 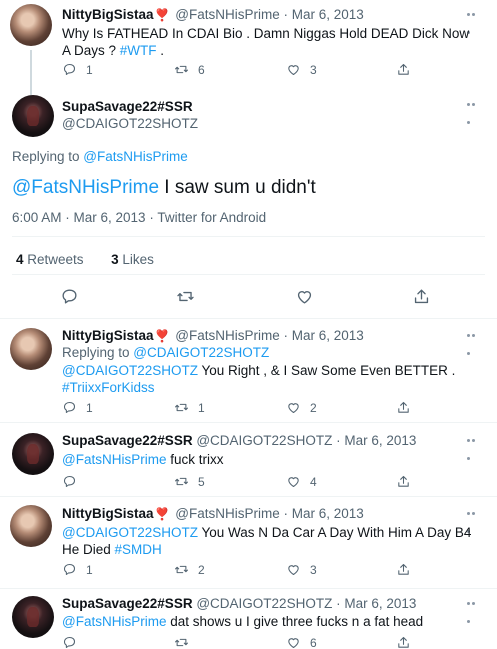 What do you see at coordinates (301, 642) in the screenshot?
I see `like-button: 6` at bounding box center [301, 642].